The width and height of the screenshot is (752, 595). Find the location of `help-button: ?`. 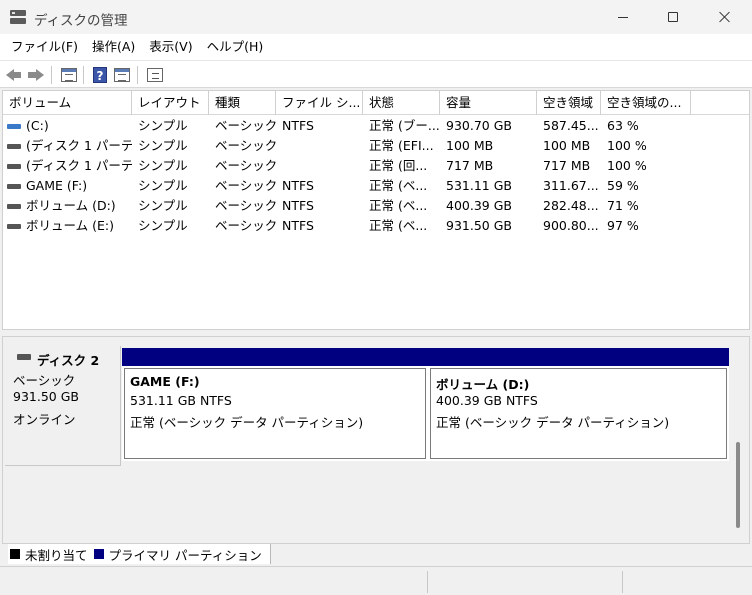

help-button: ? is located at coordinates (100, 75).